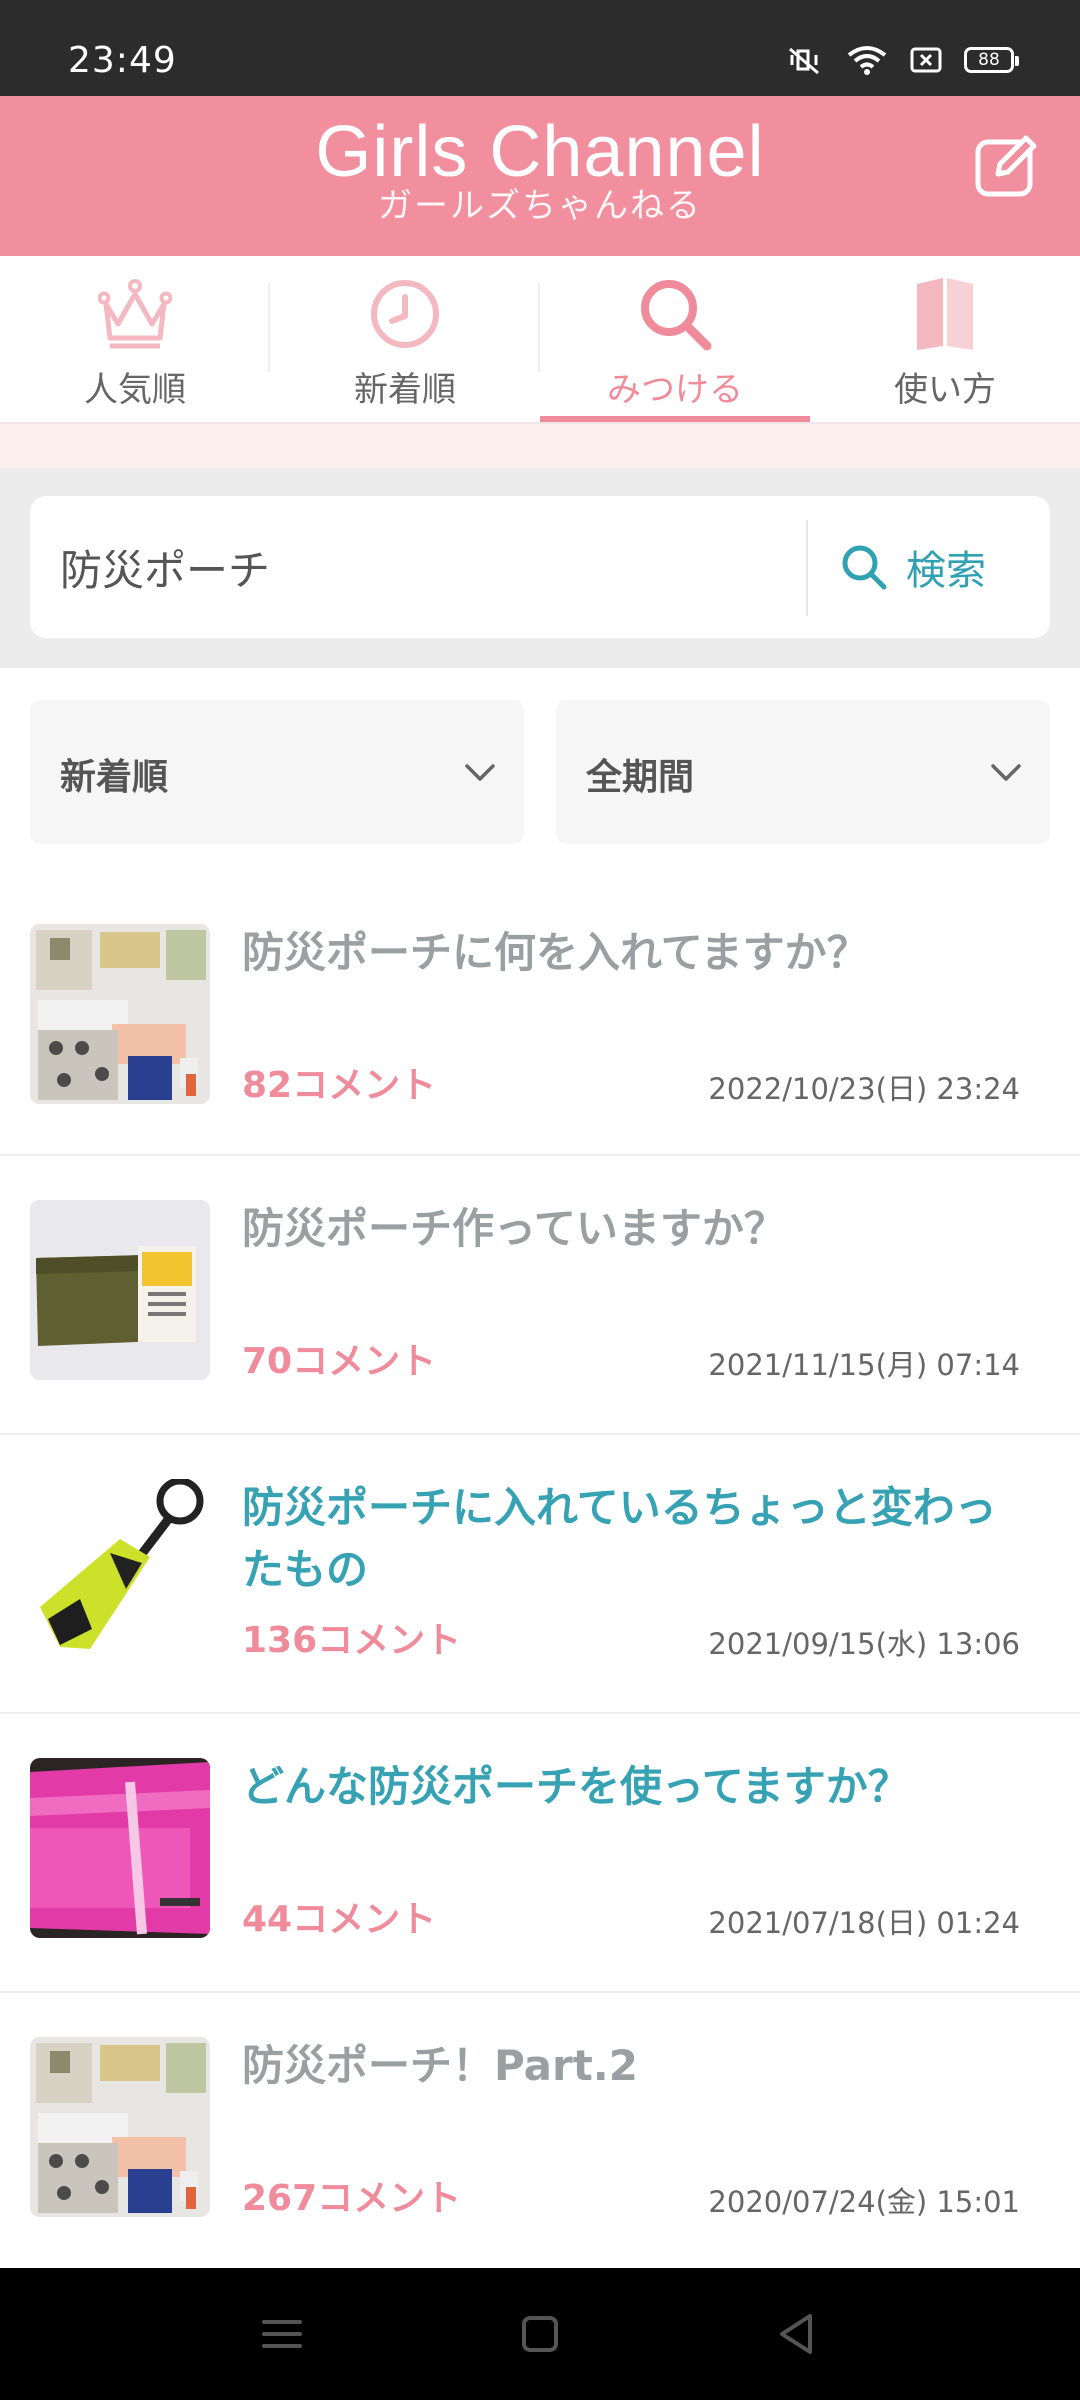 This screenshot has height=2400, width=1080. I want to click on compose-icon, so click(1006, 166).